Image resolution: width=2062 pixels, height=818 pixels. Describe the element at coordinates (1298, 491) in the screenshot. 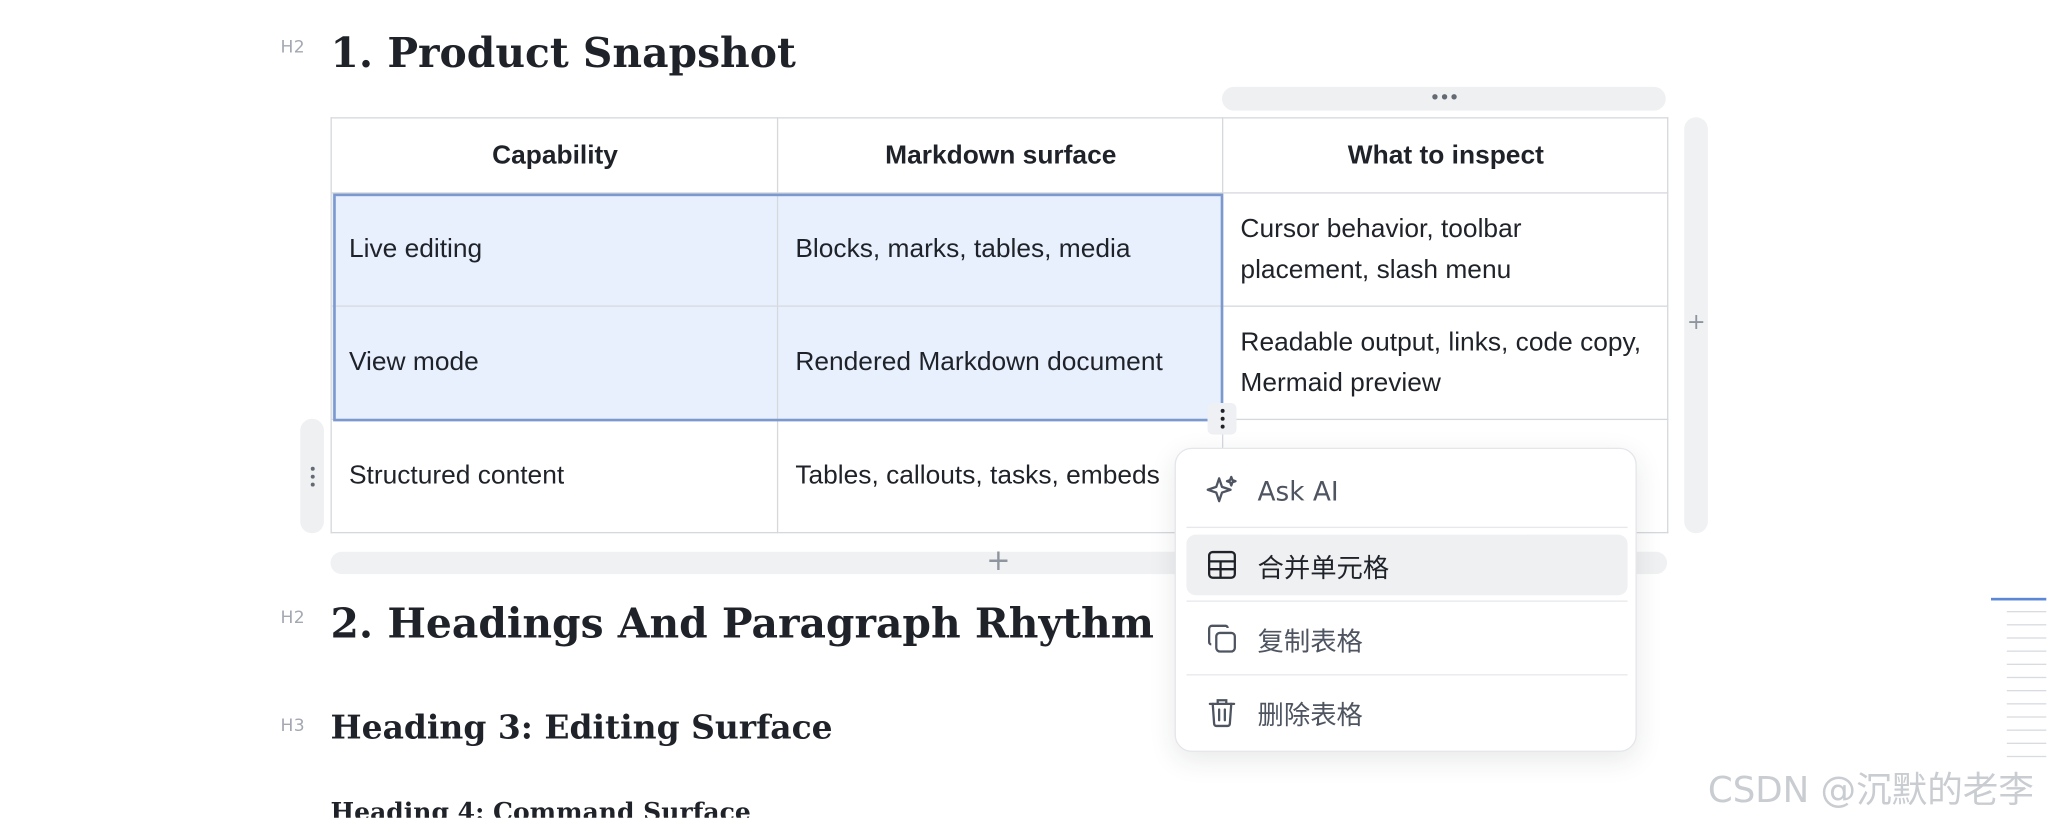

I see `menu-item-label: Ask AI` at that location.